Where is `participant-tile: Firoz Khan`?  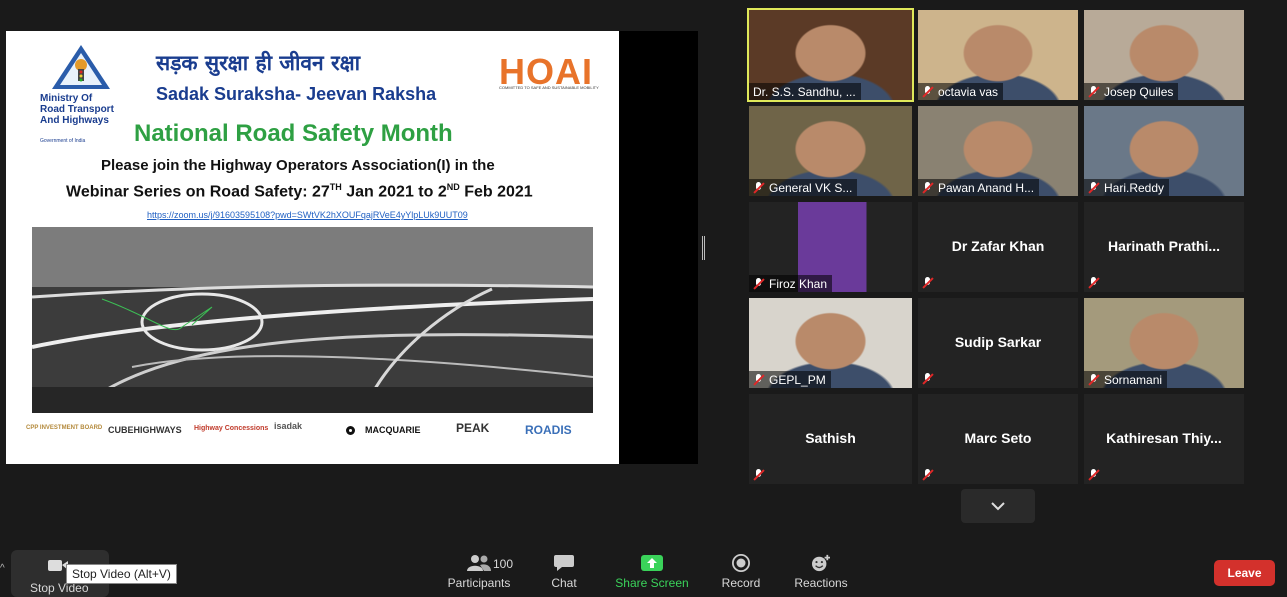
participant-tile: Firoz Khan is located at coordinates (830, 247).